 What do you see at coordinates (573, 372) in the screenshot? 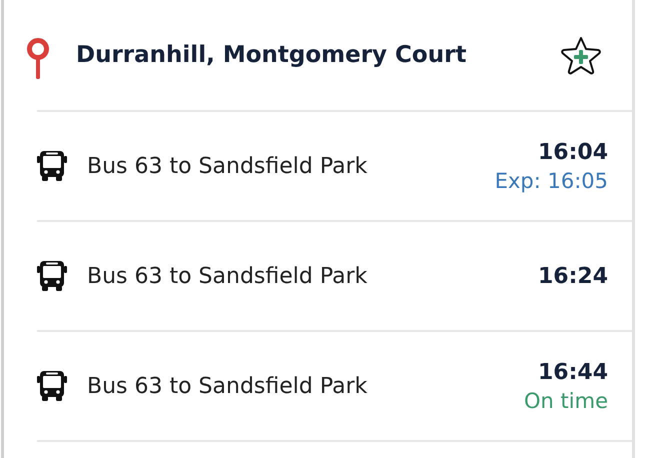
I see `departure-time: 16:44` at bounding box center [573, 372].